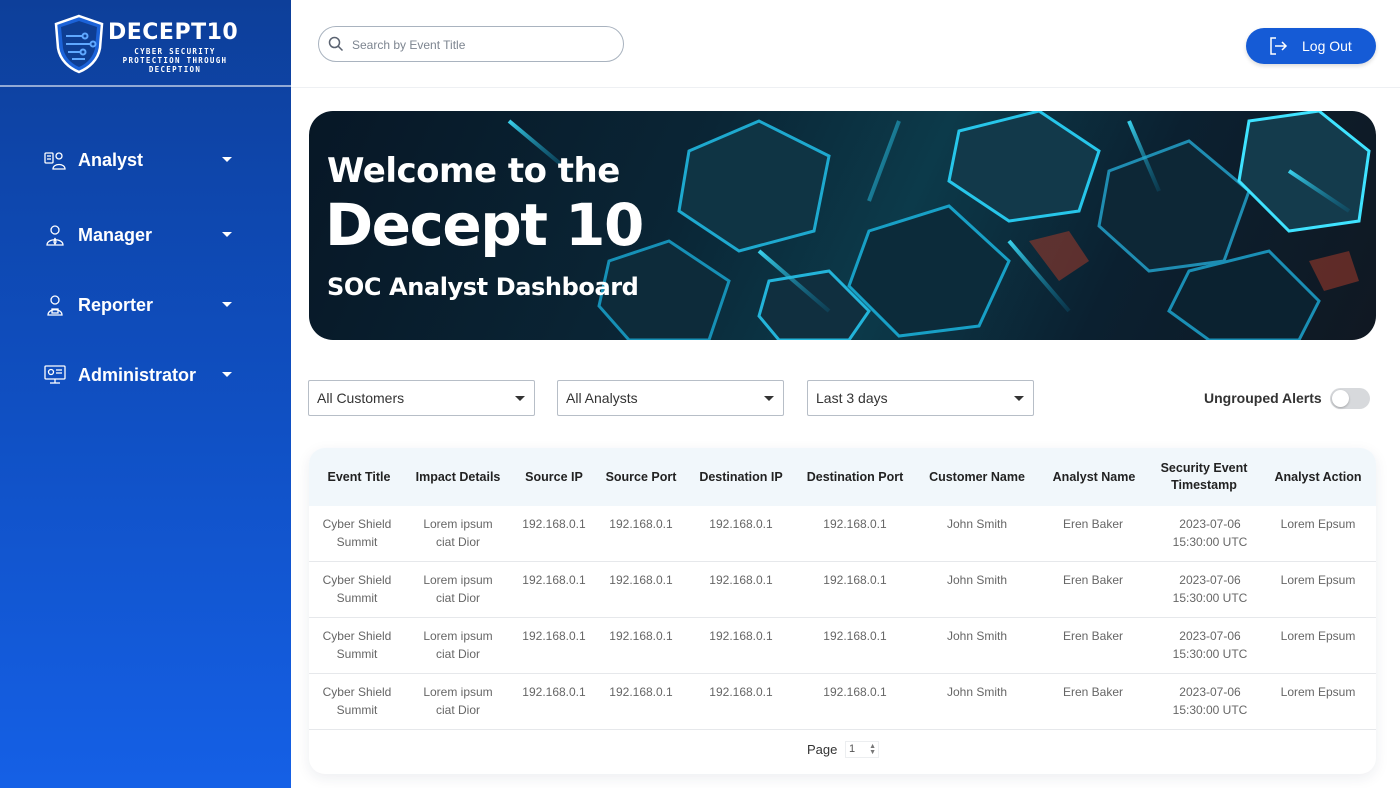  I want to click on nav-analyst-label: Analyst, so click(111, 159).